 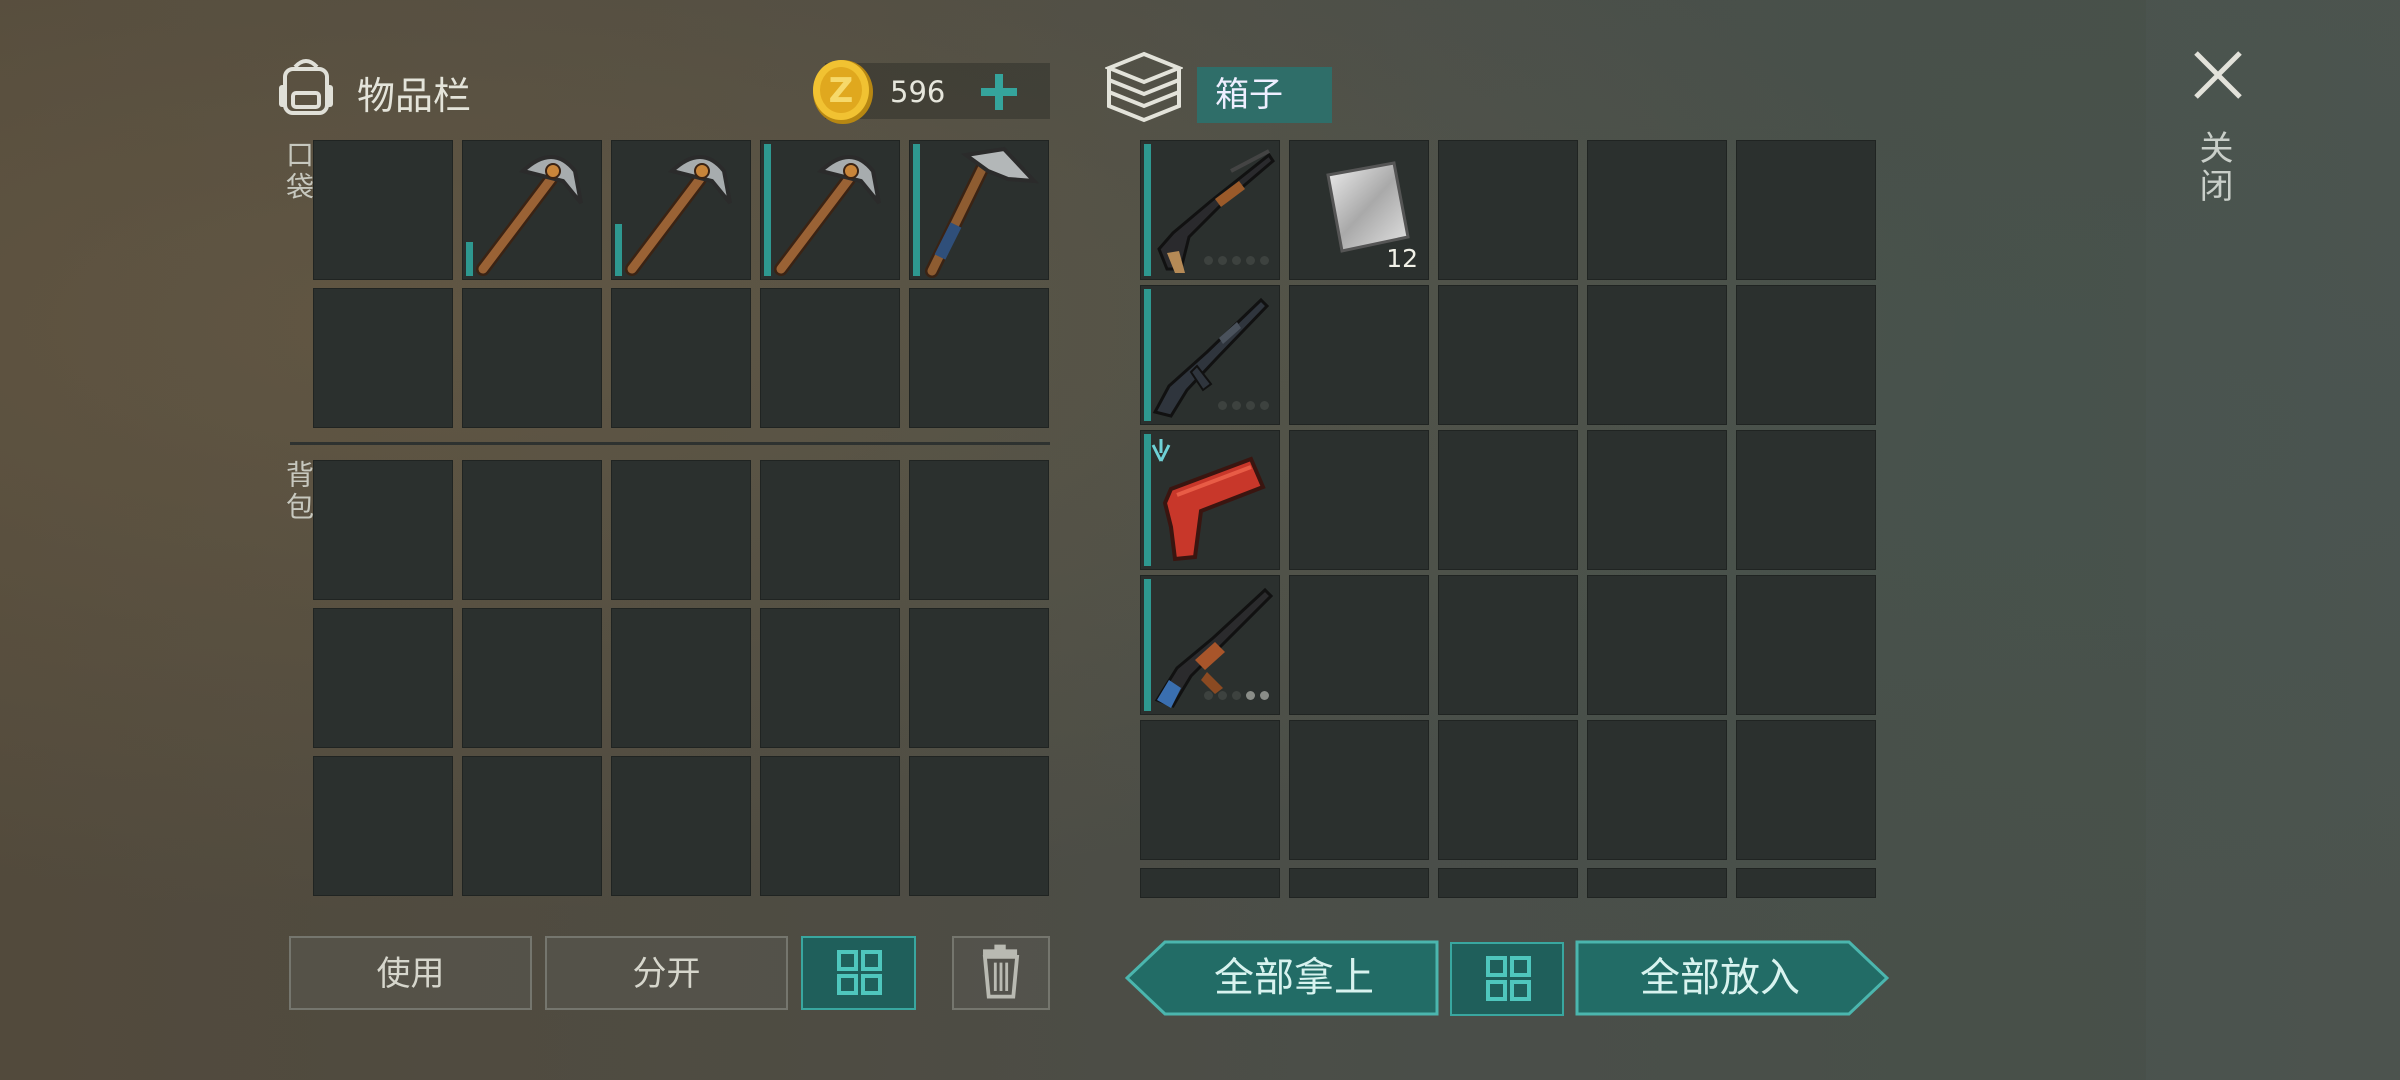 What do you see at coordinates (918, 92) in the screenshot?
I see `coin-amount: 596` at bounding box center [918, 92].